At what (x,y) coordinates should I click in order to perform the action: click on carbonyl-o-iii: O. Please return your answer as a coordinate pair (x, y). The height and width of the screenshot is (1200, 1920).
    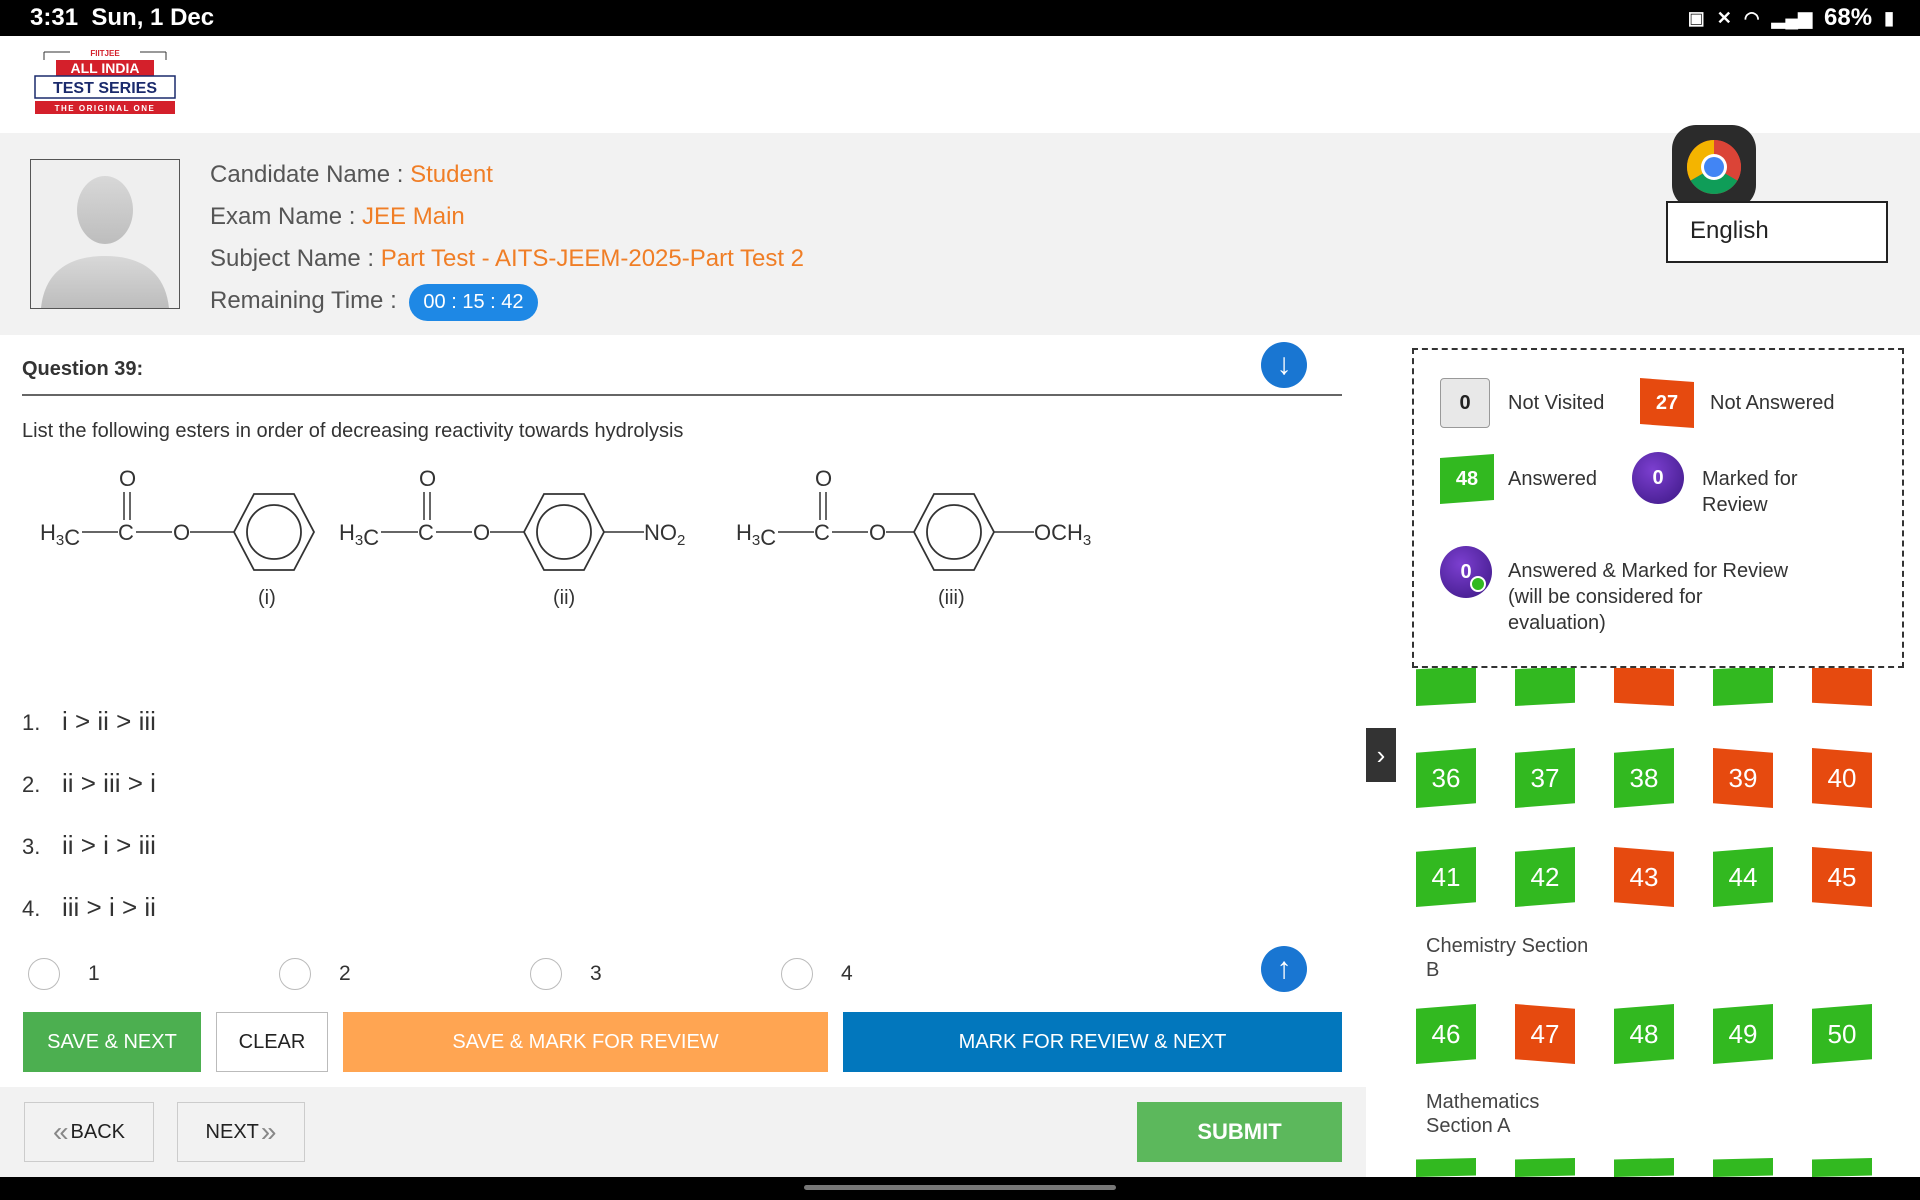
    Looking at the image, I should click on (823, 478).